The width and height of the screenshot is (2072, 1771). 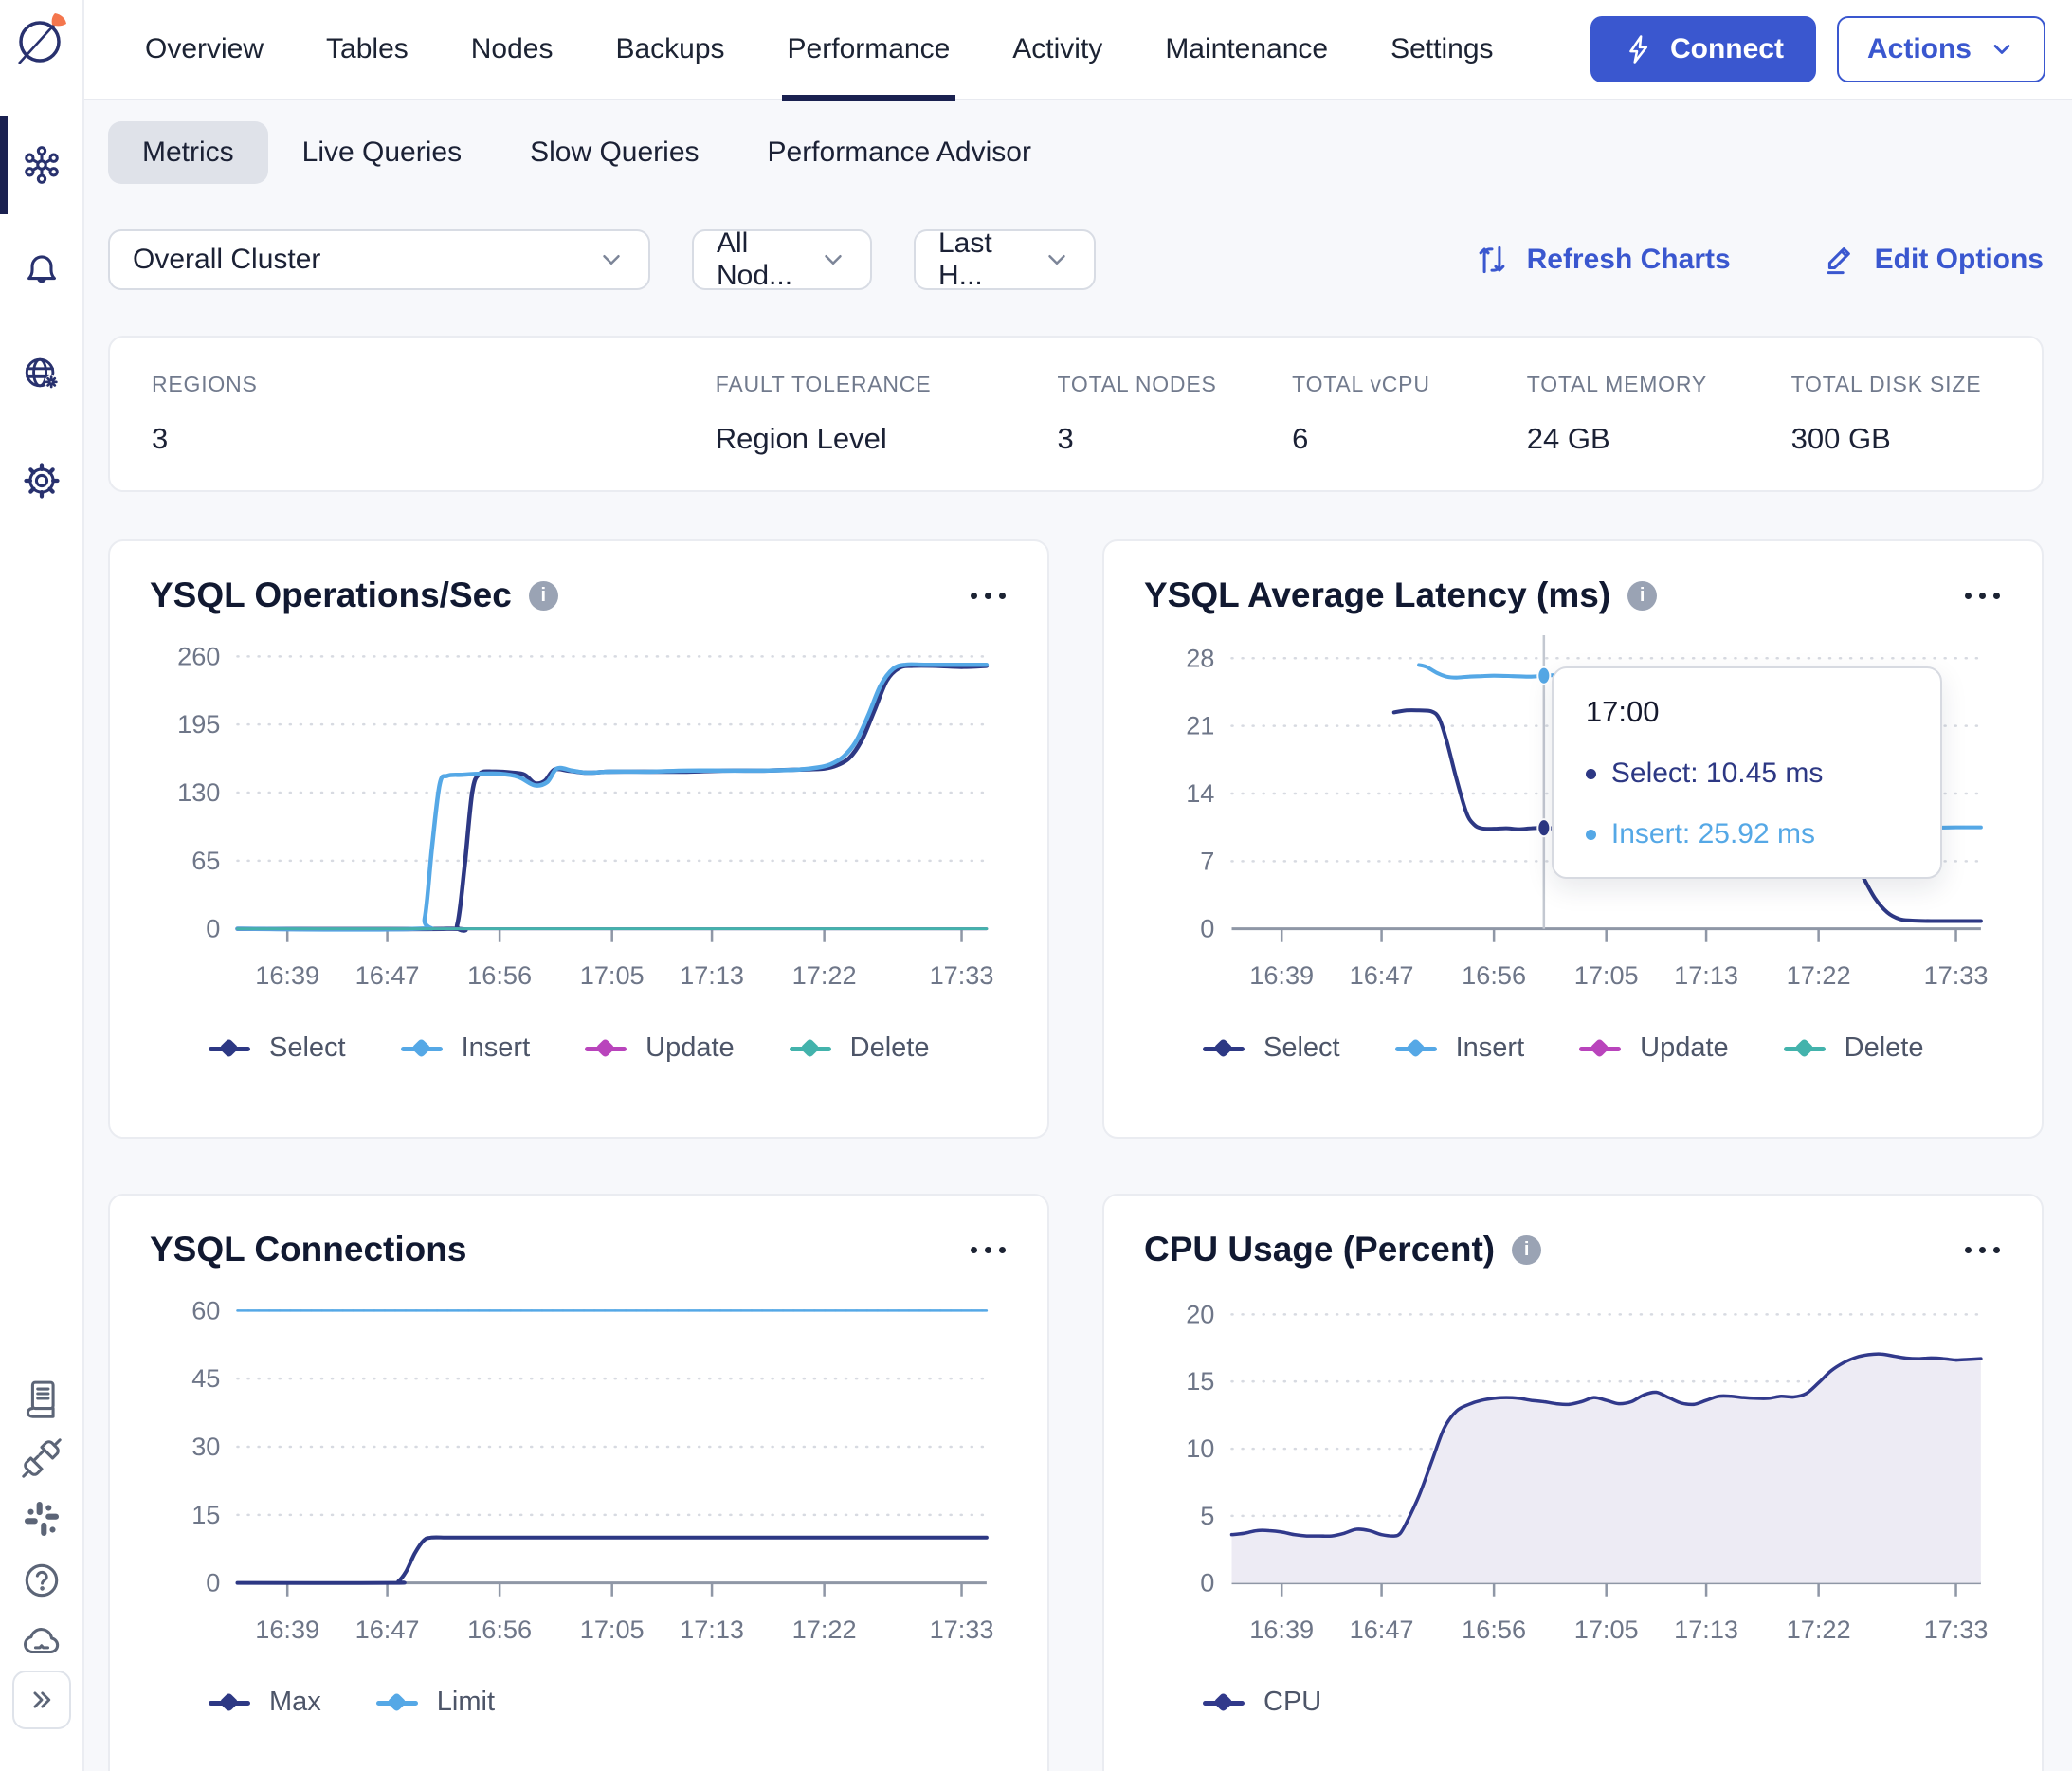 What do you see at coordinates (205, 1310) in the screenshot?
I see `svg-text: 60` at bounding box center [205, 1310].